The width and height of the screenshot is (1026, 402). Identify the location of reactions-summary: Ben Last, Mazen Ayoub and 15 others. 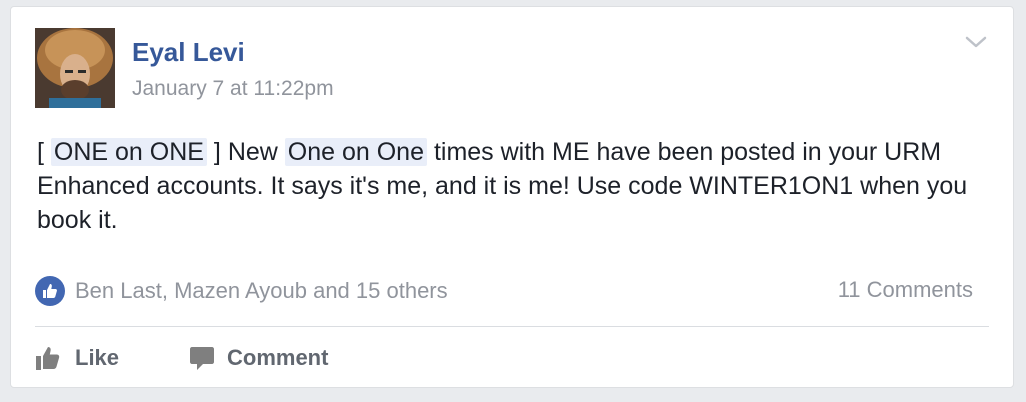
(241, 291).